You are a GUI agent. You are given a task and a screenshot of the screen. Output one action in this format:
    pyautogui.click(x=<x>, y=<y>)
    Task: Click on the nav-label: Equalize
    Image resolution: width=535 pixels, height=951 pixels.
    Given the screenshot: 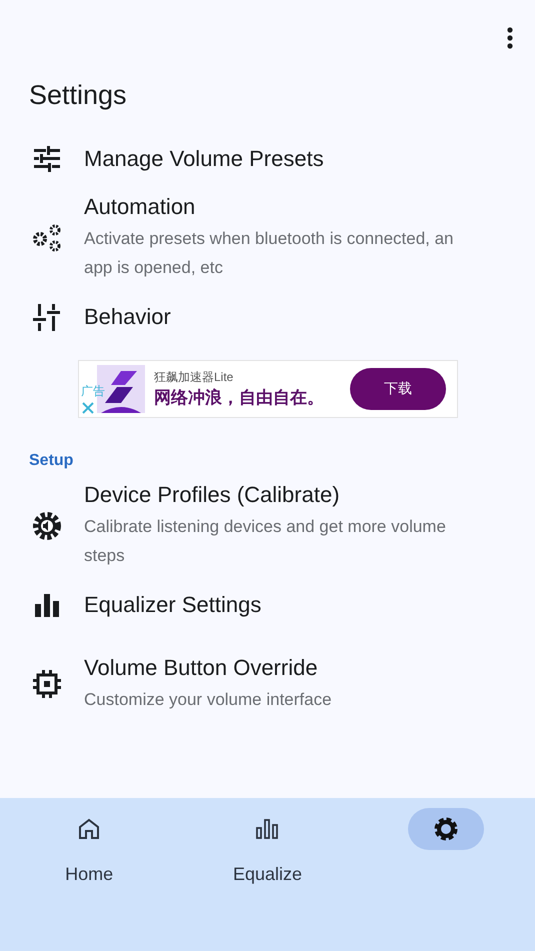 What is the action you would take?
    pyautogui.click(x=267, y=874)
    